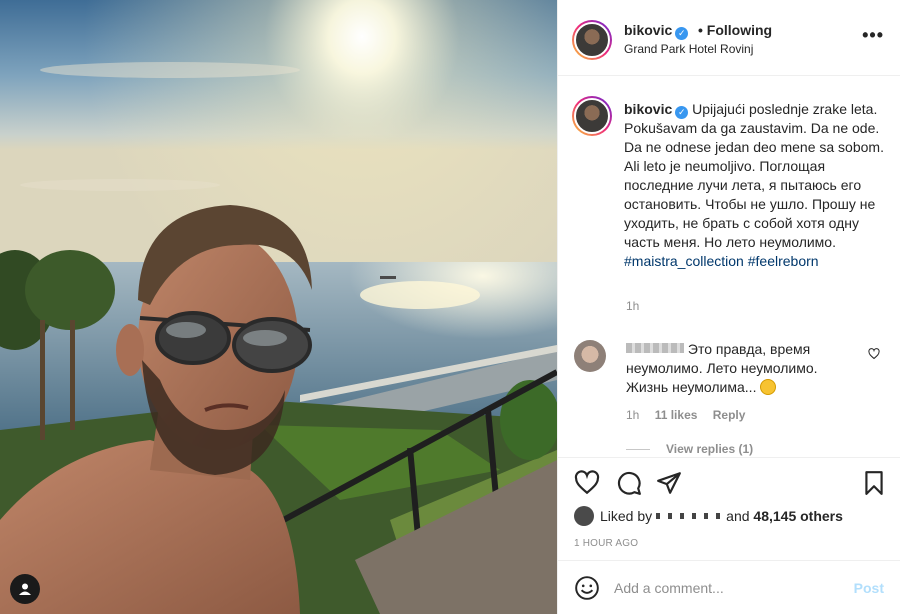  What do you see at coordinates (874, 483) in the screenshot?
I see `save-bookmark-icon` at bounding box center [874, 483].